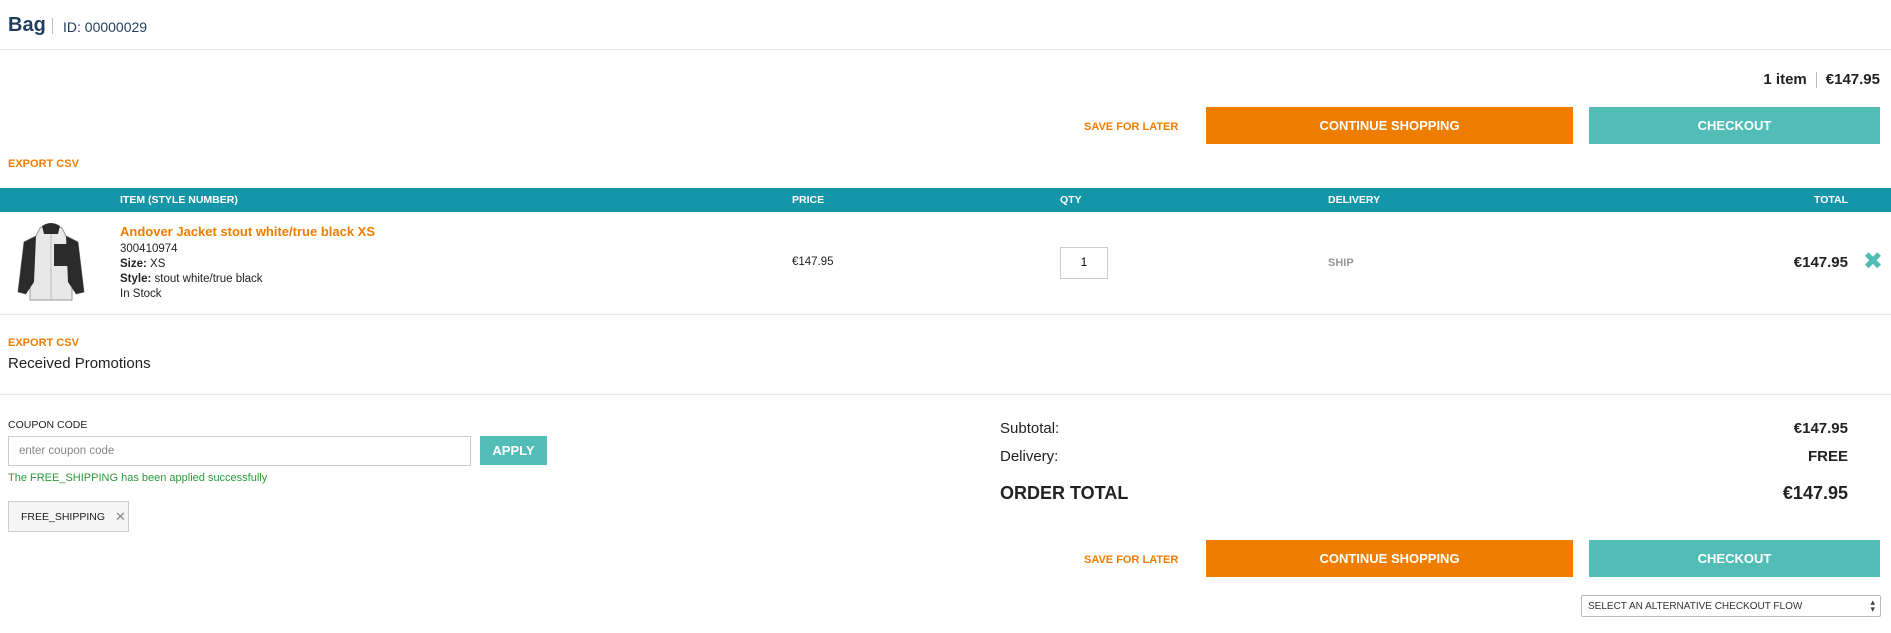 The width and height of the screenshot is (1891, 633). I want to click on unit-price: €147.95, so click(813, 262).